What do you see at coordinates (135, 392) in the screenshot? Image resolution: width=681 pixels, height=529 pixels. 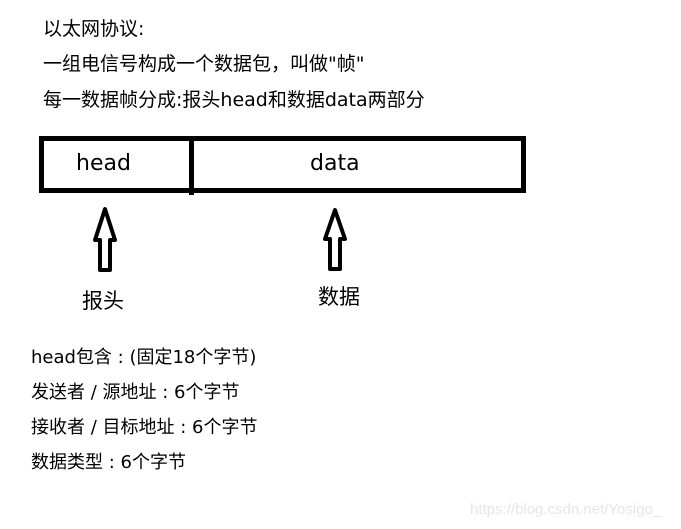 I see `source-address-line: 发送者 / 源地址 : 6个字节` at bounding box center [135, 392].